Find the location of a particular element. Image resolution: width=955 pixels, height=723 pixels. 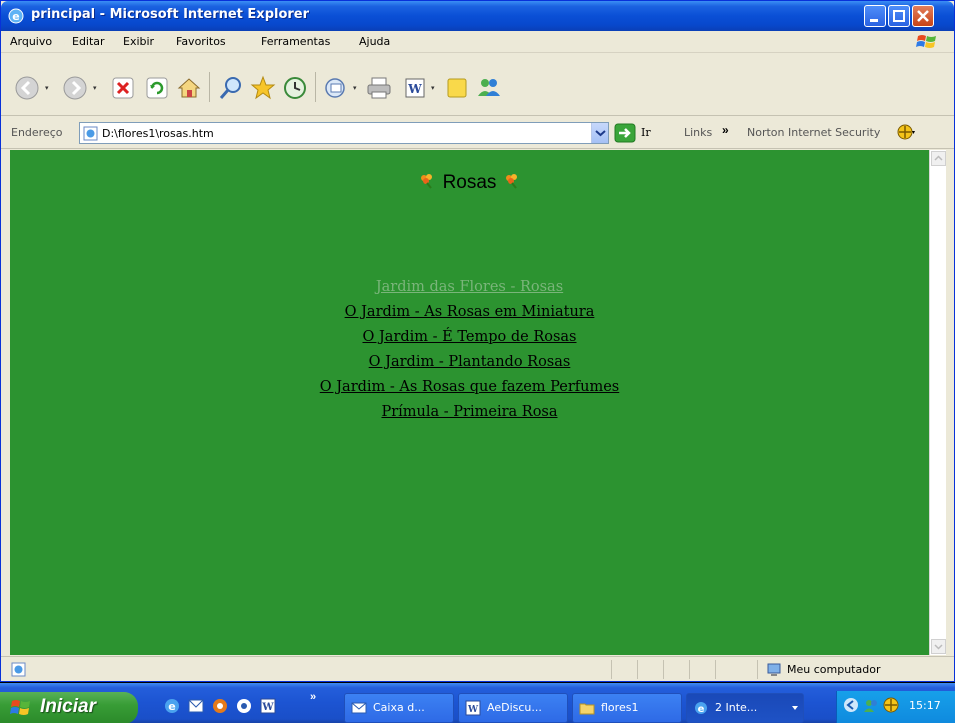

address-dropdown-button is located at coordinates (599, 133).